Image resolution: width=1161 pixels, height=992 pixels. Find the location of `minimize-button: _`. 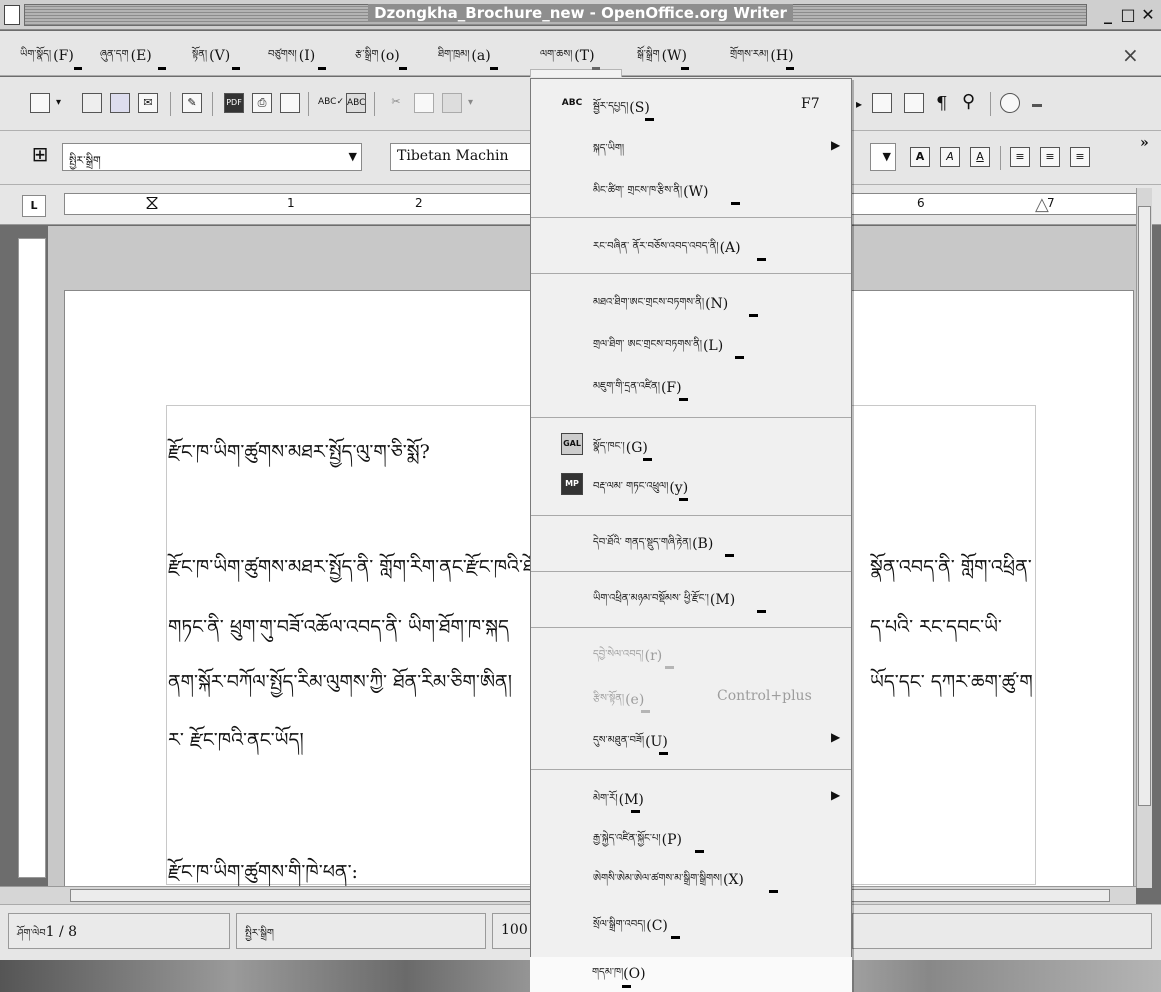

minimize-button: _ is located at coordinates (1108, 15).